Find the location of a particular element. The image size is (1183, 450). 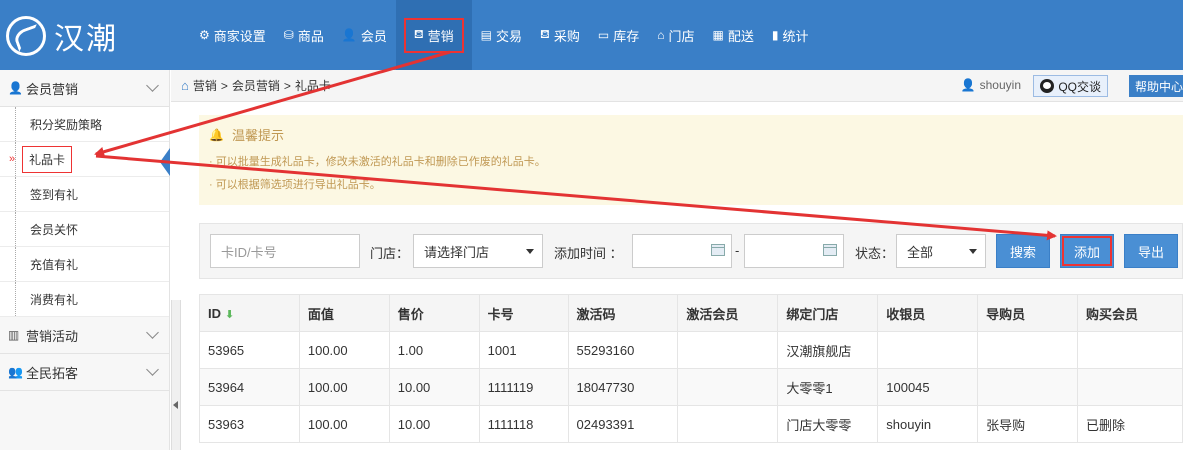

qq-chat-label: QQ交谈 is located at coordinates (1079, 86).